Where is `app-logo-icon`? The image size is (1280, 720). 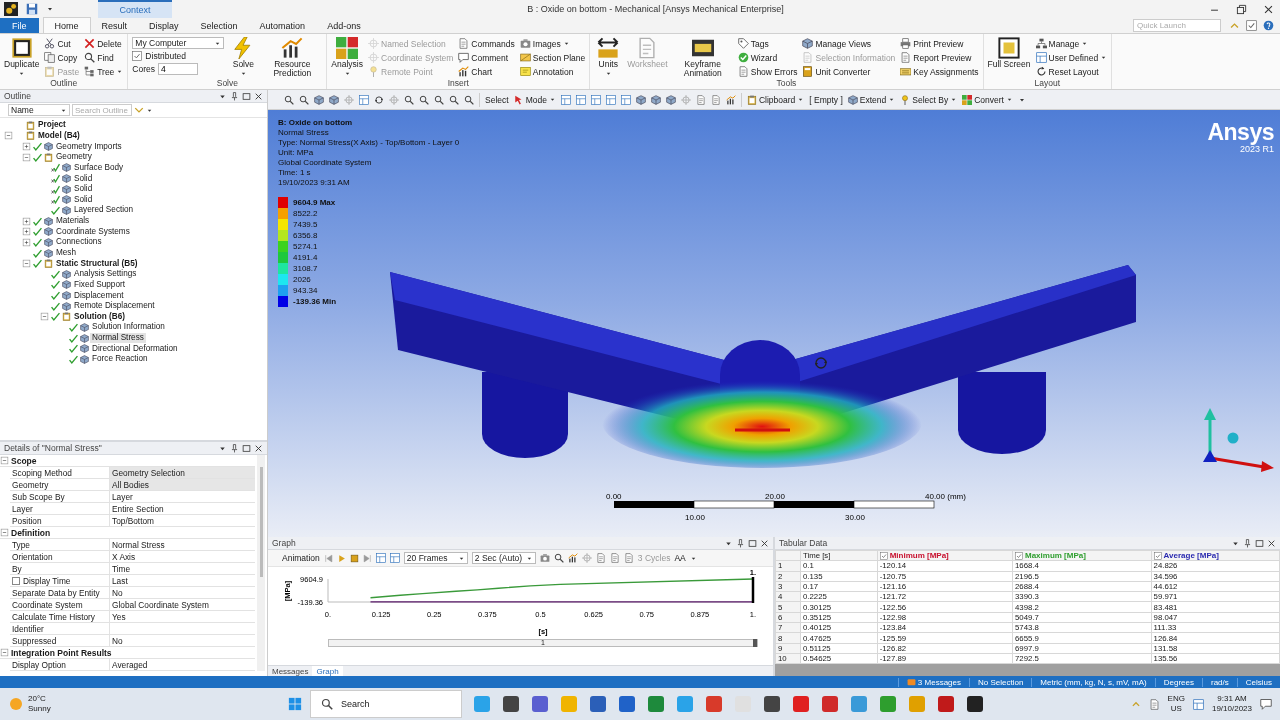 app-logo-icon is located at coordinates (11, 9).